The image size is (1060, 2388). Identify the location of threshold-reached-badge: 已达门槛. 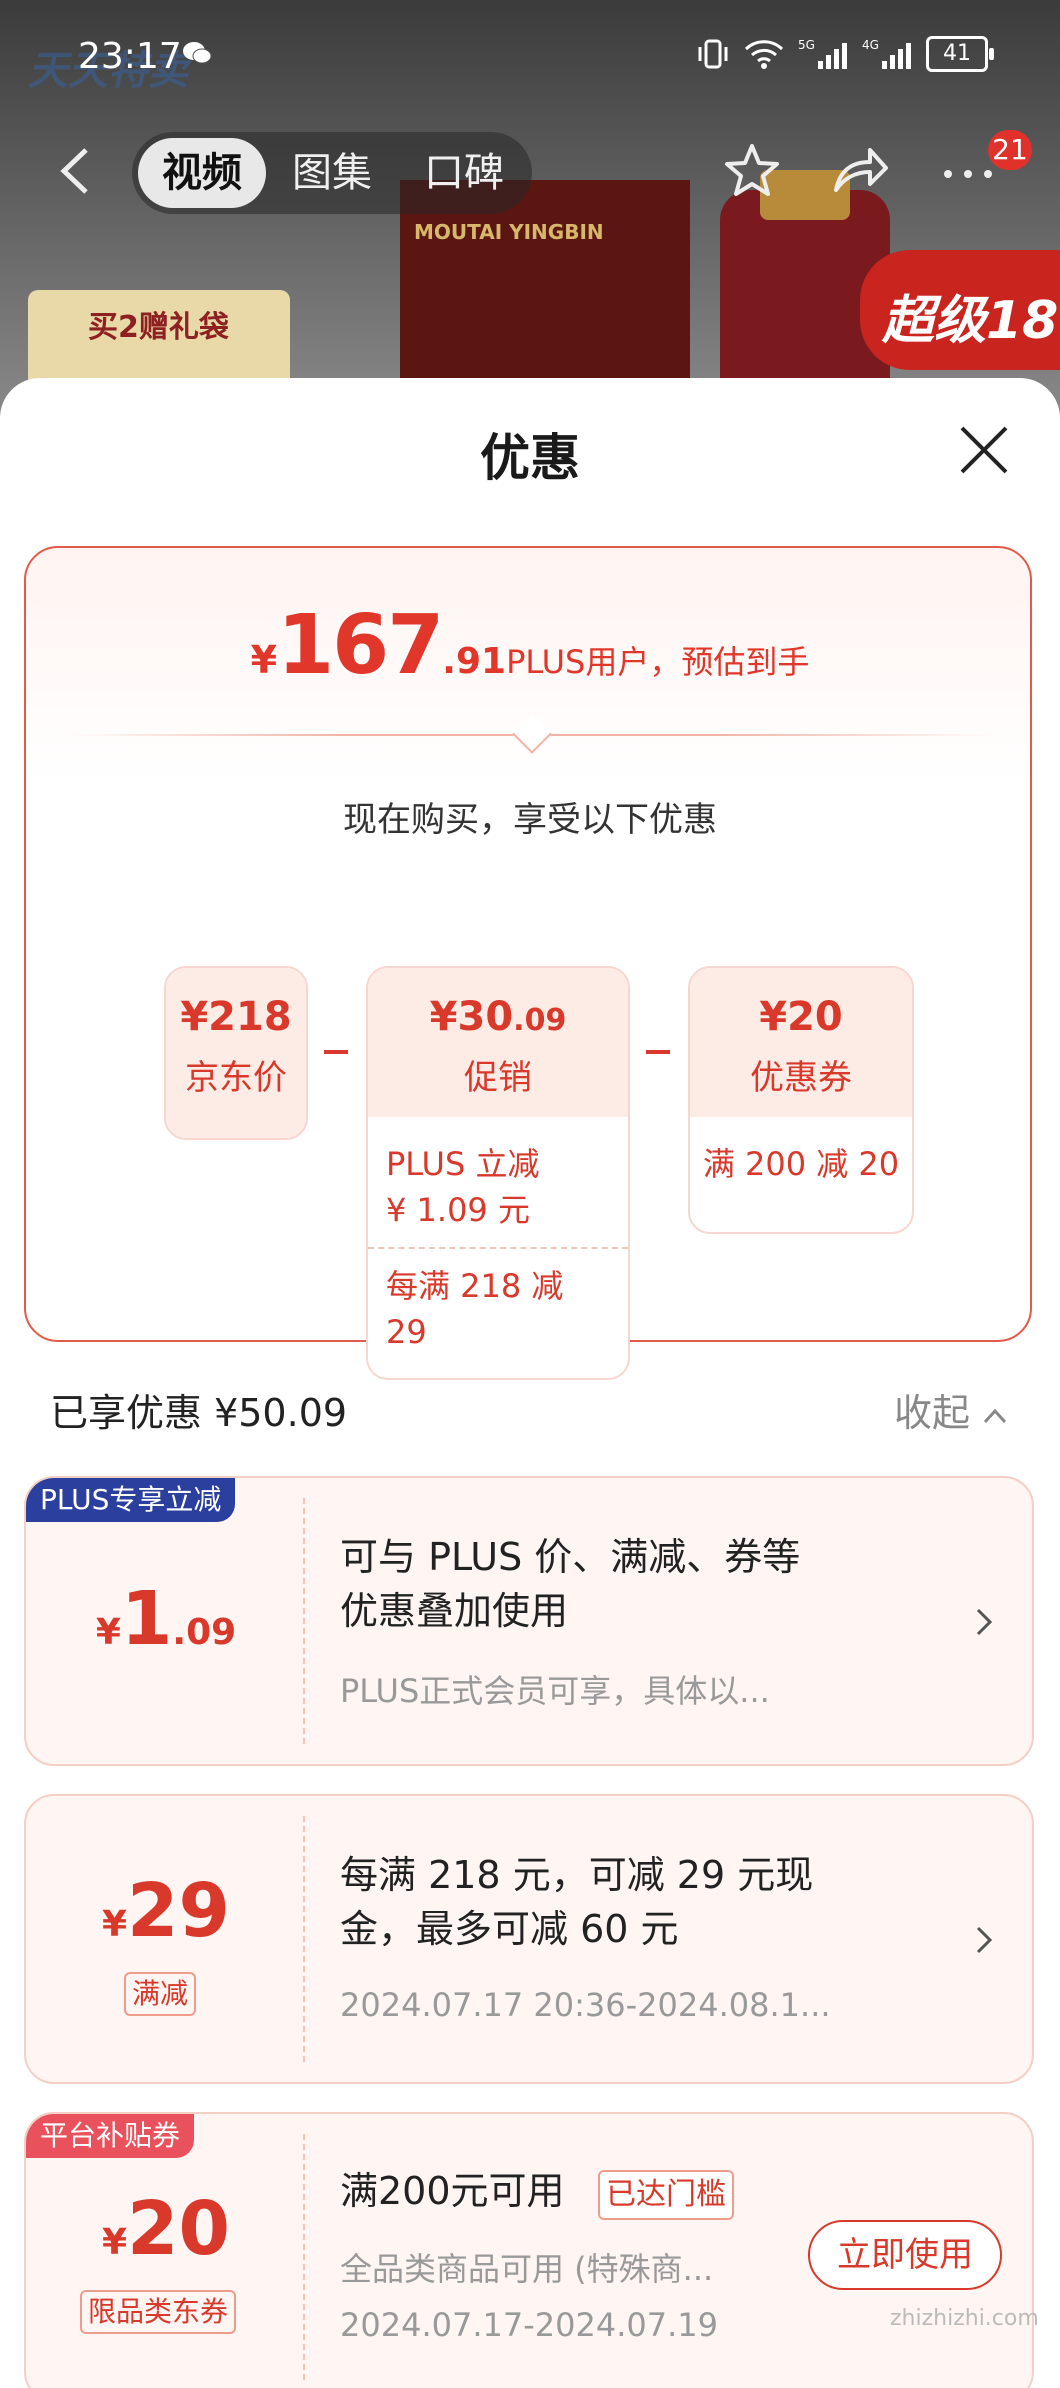
(666, 2195).